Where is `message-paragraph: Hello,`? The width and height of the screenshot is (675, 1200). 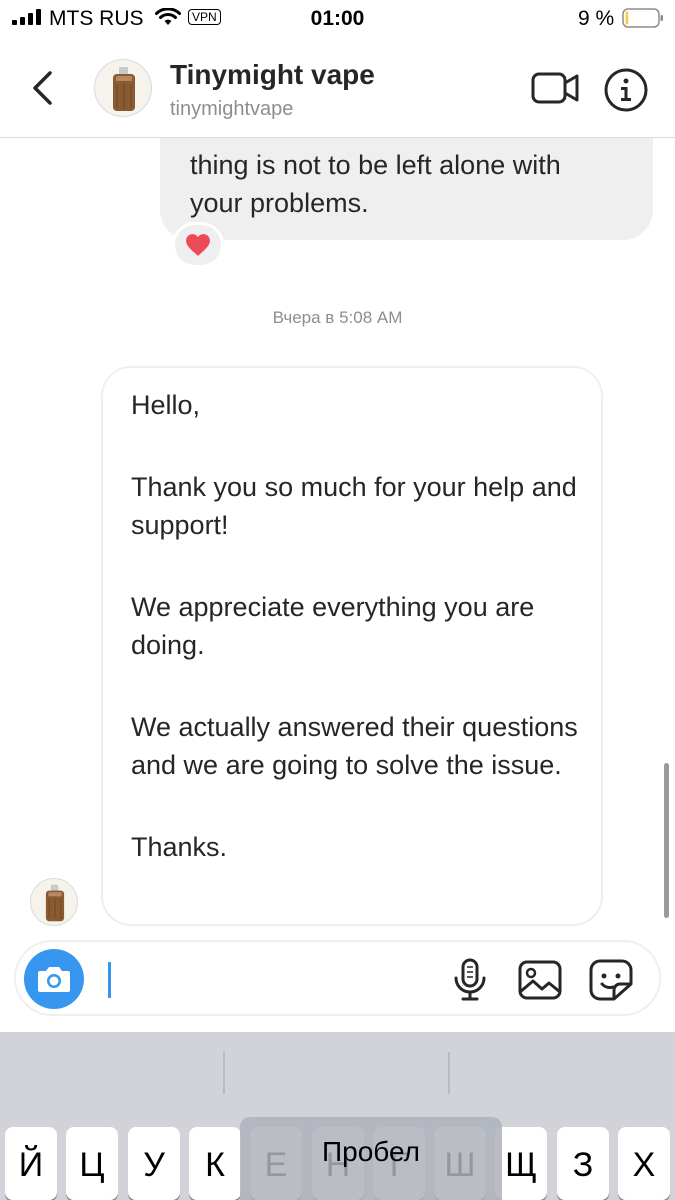 message-paragraph: Hello, is located at coordinates (166, 405).